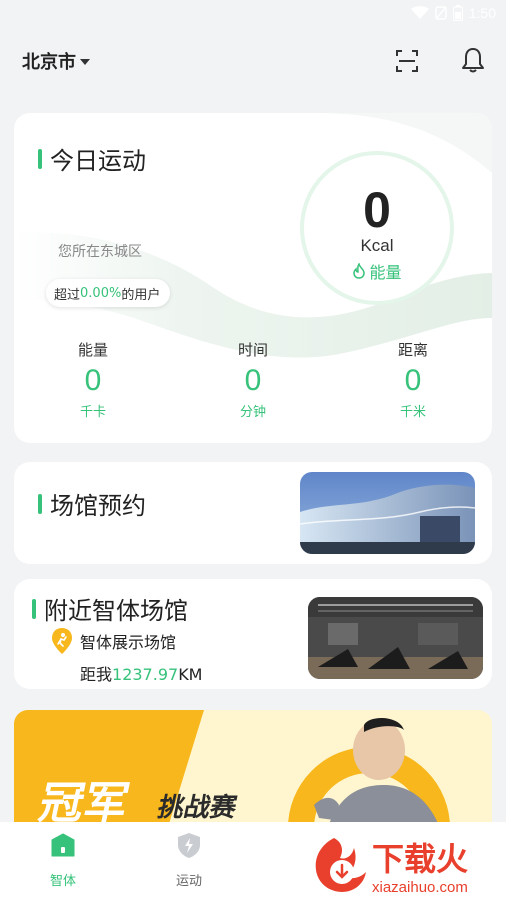  I want to click on today-title-text: 今日运动, so click(98, 161).